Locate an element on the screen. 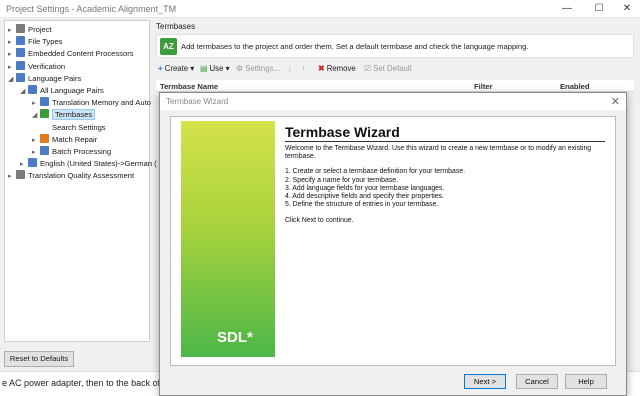 The height and width of the screenshot is (396, 640). tree-item: ◢ Language Pairs is located at coordinates (45, 79).